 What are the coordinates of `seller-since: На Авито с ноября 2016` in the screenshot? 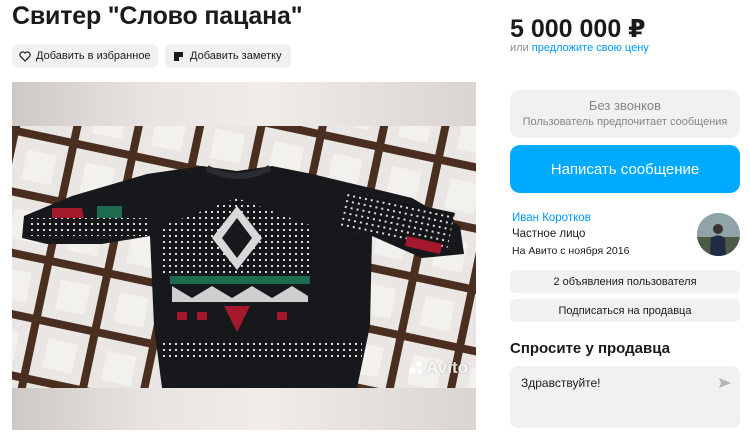 It's located at (571, 251).